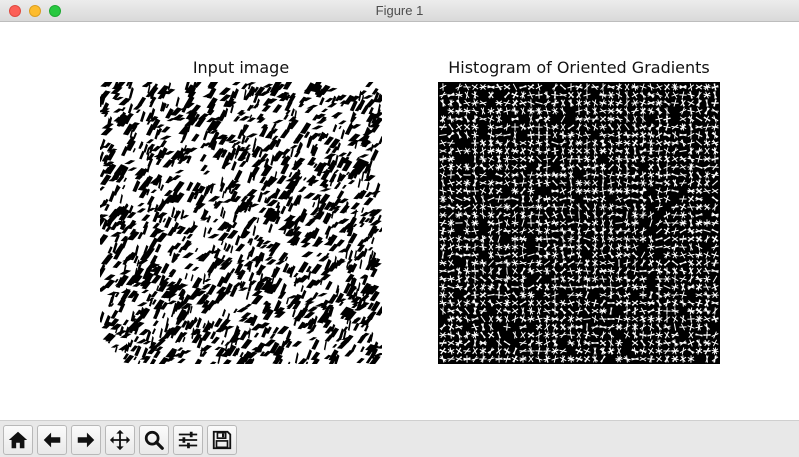 The height and width of the screenshot is (457, 799). I want to click on arrow-right-icon, so click(86, 440).